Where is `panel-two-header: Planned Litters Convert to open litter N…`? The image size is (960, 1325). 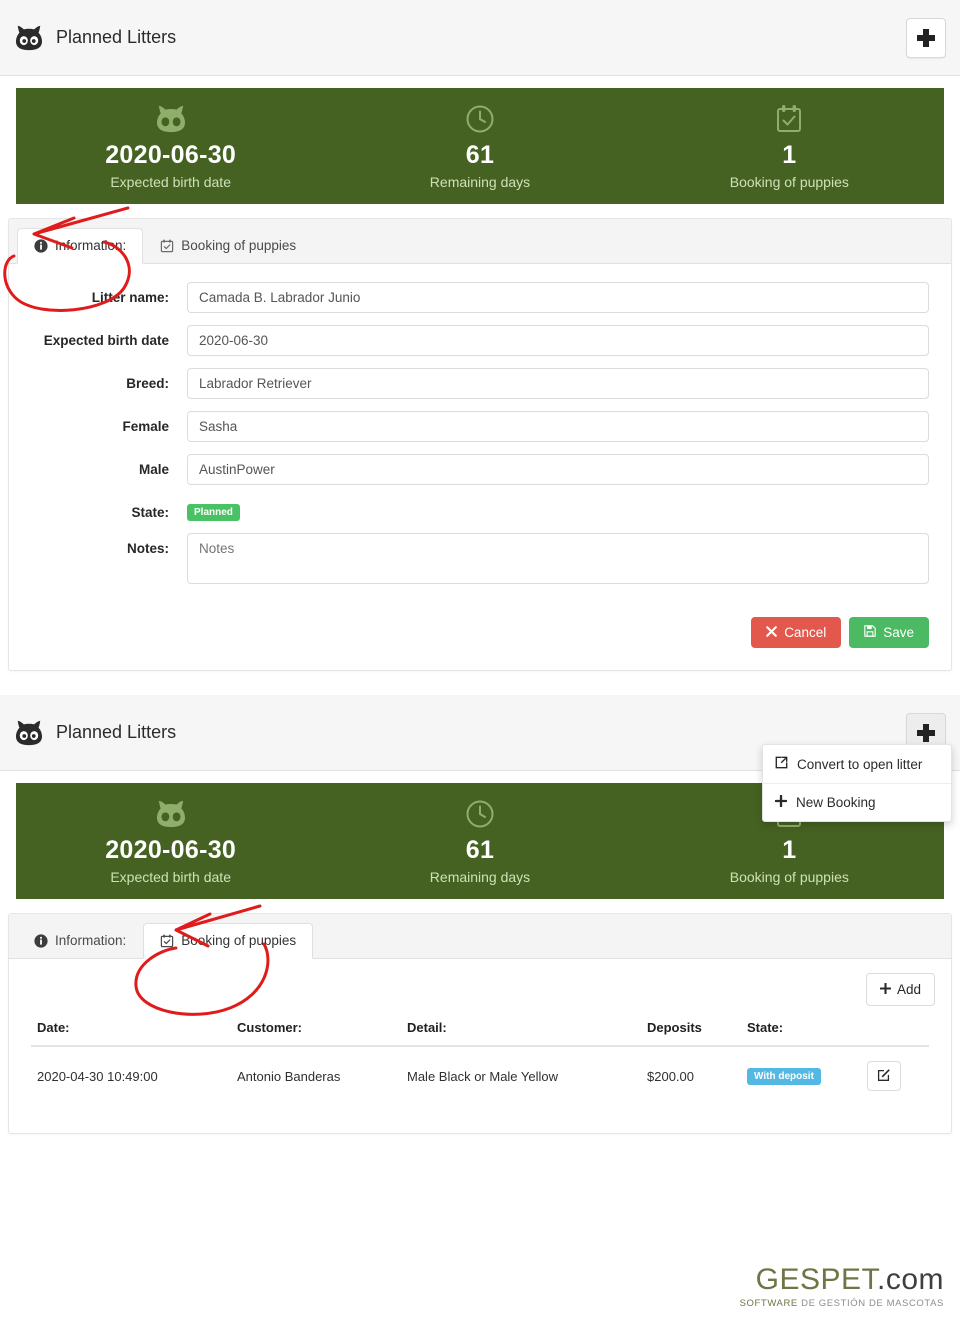
panel-two-header: Planned Litters Convert to open litter N… is located at coordinates (480, 758).